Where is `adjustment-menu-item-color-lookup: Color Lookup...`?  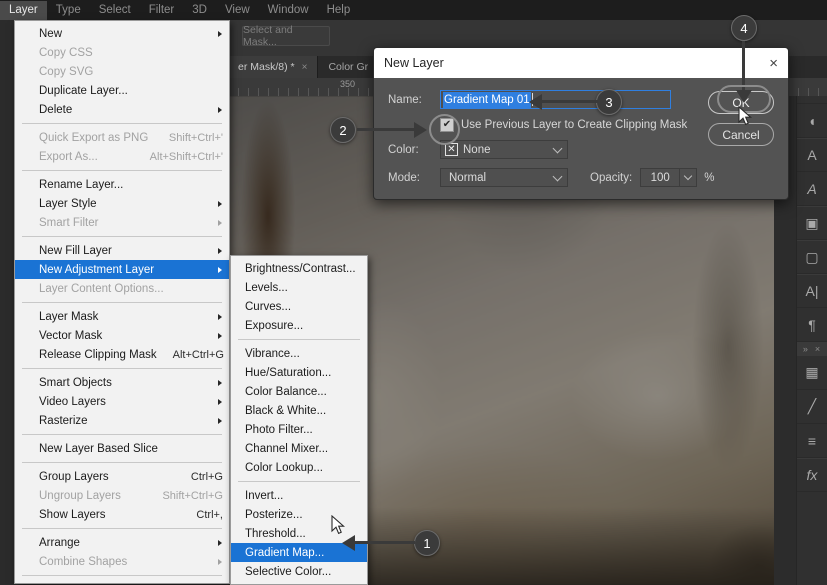
adjustment-menu-item-color-lookup: Color Lookup... is located at coordinates (299, 467).